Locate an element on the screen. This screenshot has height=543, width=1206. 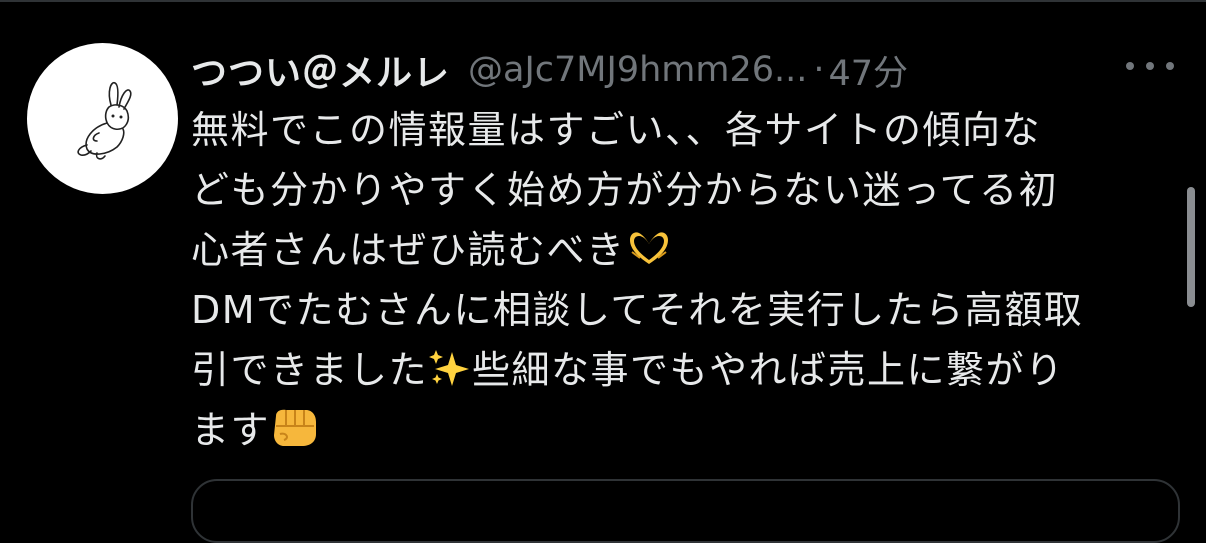
tweet-line: ます is located at coordinates (683, 430).